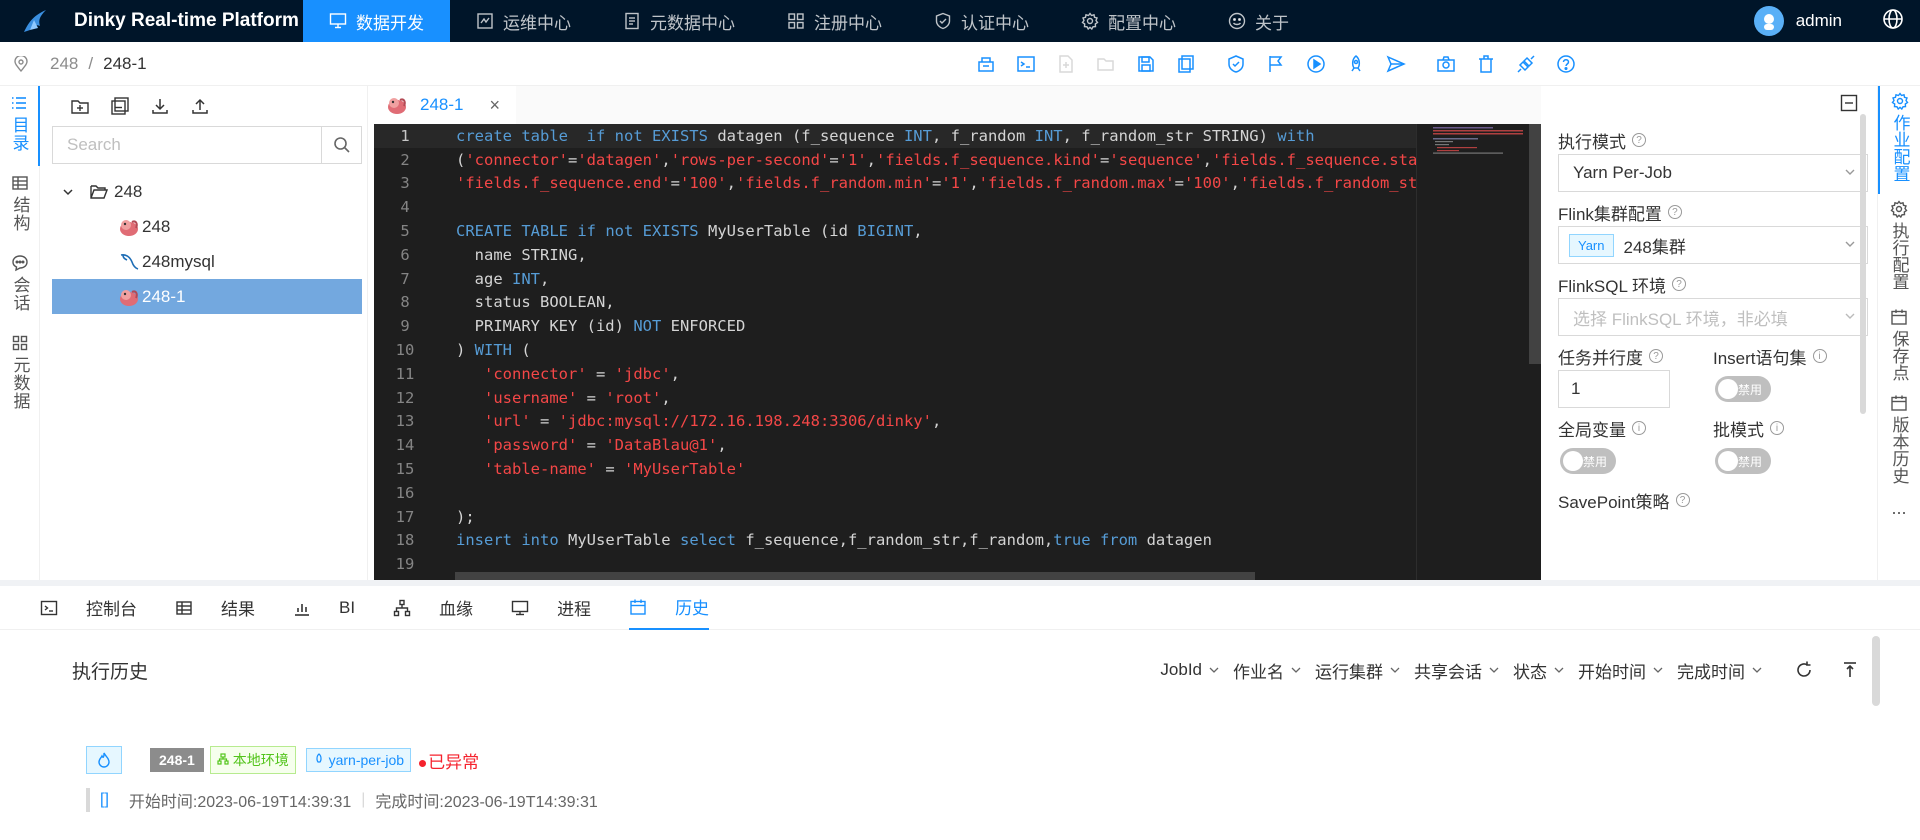  I want to click on right-rail-item-1: 执行配置, so click(1899, 248).